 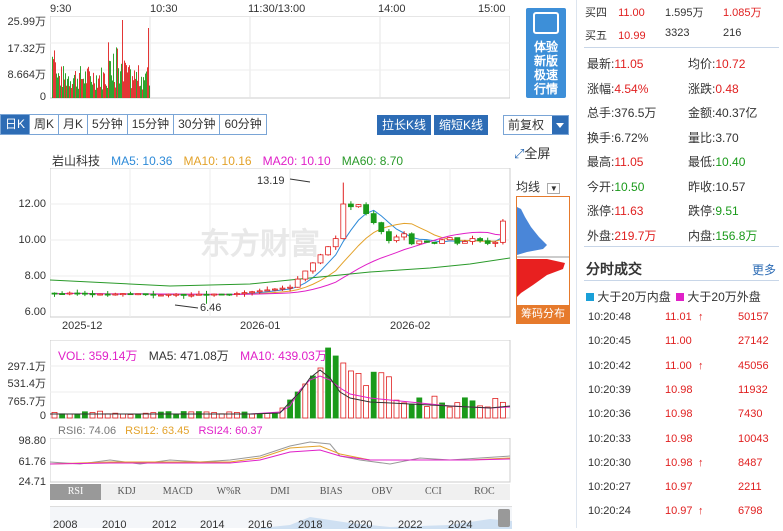 I want to click on price-ylabel: 10.00, so click(x=32, y=240).